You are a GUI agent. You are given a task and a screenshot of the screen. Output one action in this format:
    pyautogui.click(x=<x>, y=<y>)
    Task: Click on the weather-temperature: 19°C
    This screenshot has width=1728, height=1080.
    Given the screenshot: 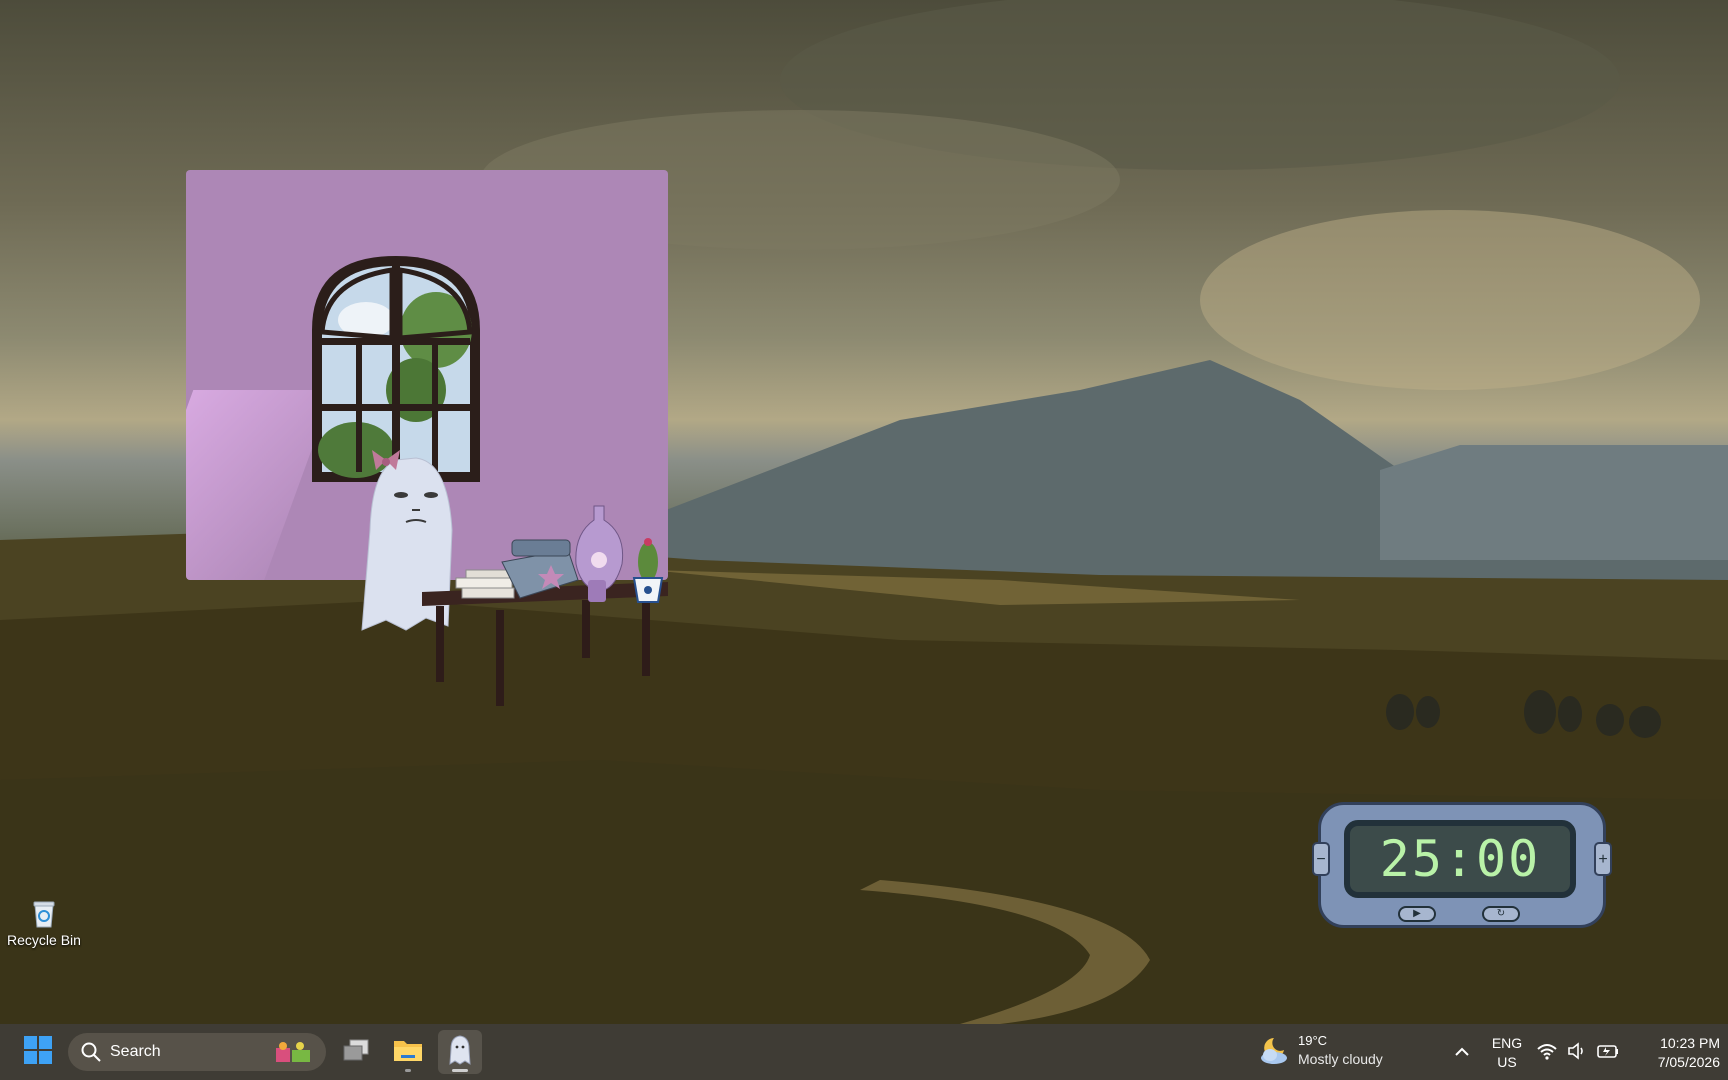 What is the action you would take?
    pyautogui.click(x=1313, y=1040)
    